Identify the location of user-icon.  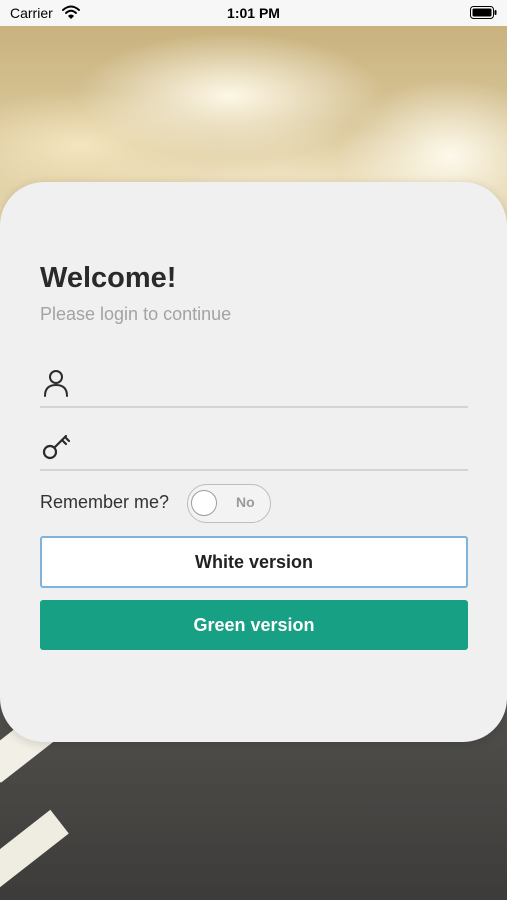
(56, 385).